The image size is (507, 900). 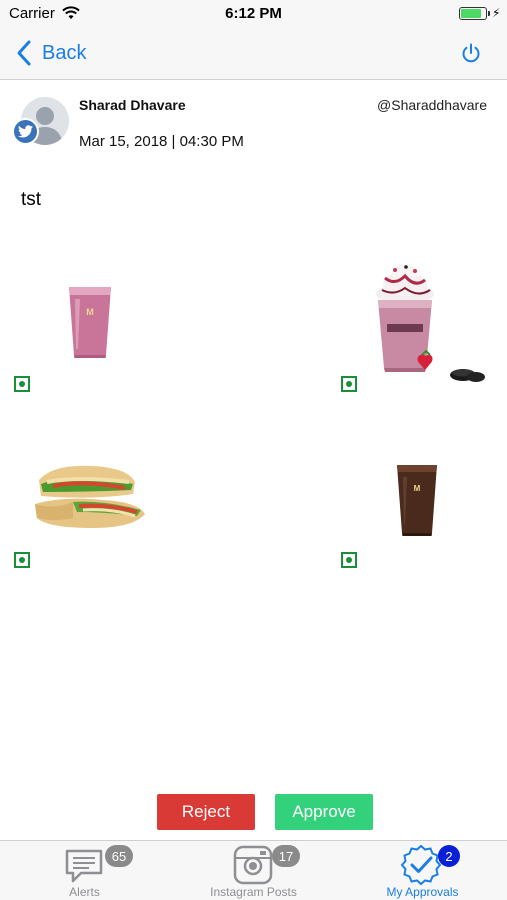 I want to click on tab-instagram-posts: 17 Instagram Posts, so click(x=253, y=870).